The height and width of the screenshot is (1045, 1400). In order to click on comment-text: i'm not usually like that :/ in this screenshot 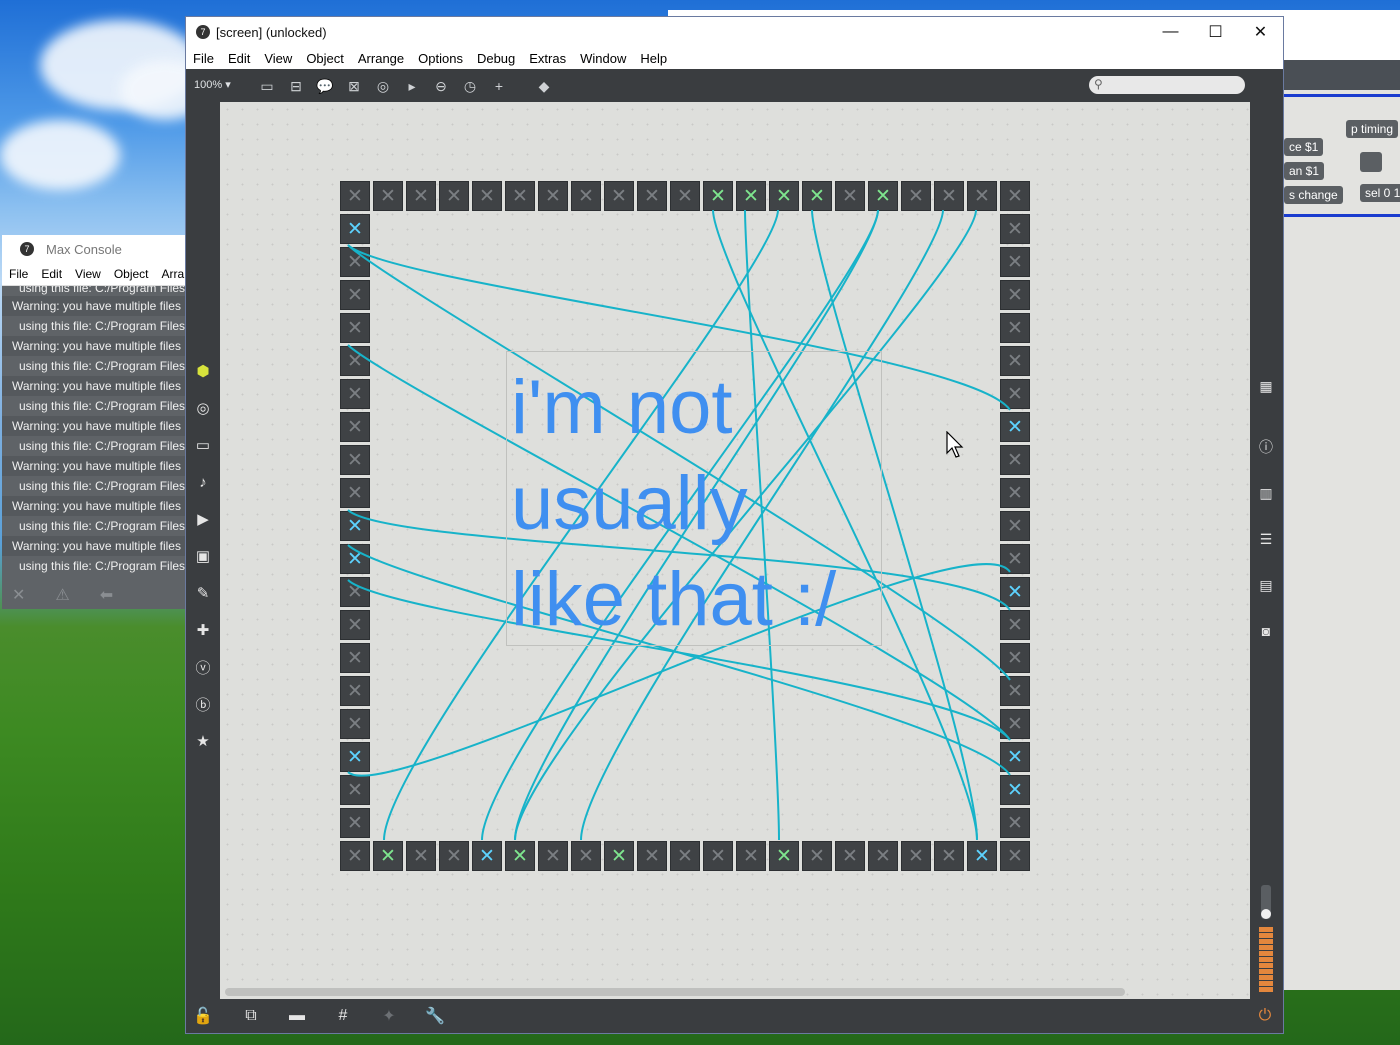, I will do `click(674, 503)`.